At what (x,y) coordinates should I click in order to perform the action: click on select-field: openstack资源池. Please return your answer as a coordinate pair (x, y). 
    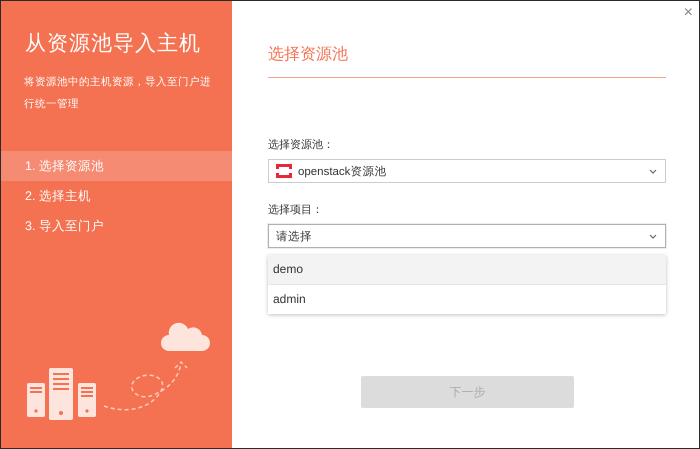
    Looking at the image, I should click on (467, 171).